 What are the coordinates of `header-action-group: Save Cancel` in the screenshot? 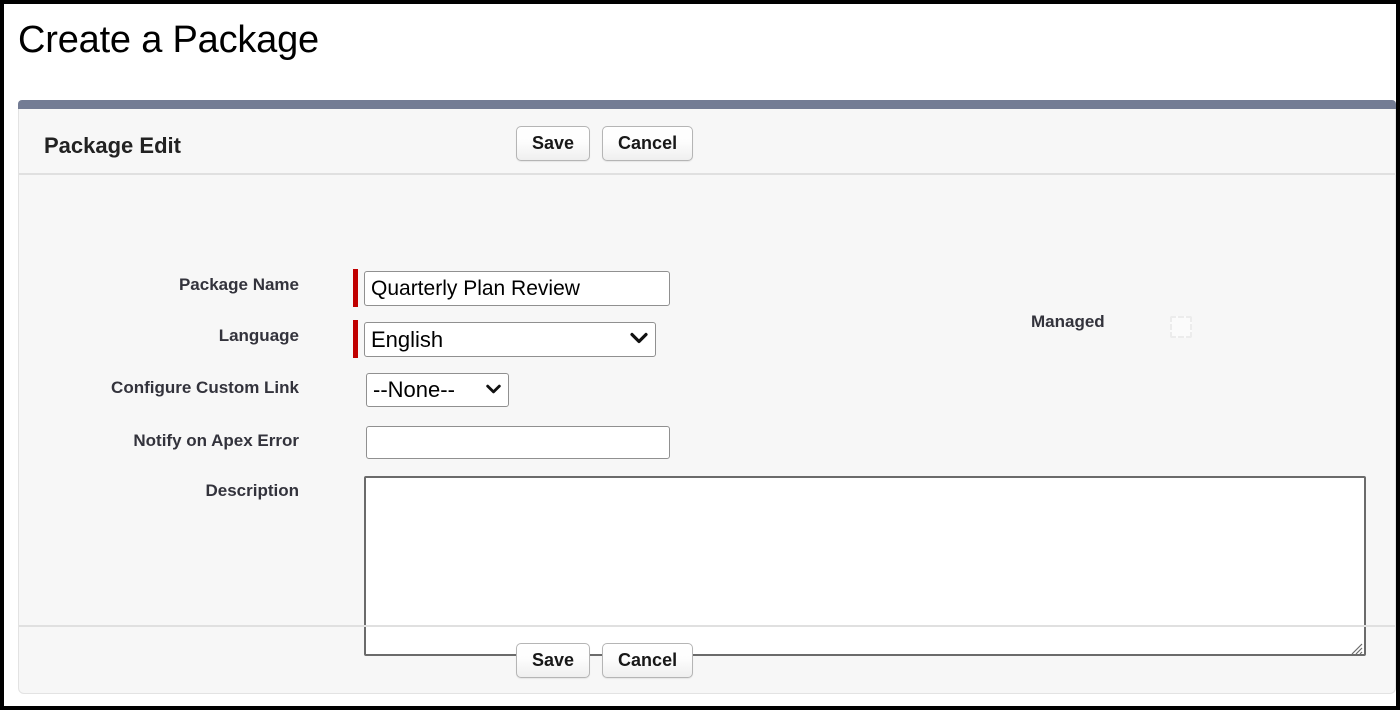 It's located at (605, 143).